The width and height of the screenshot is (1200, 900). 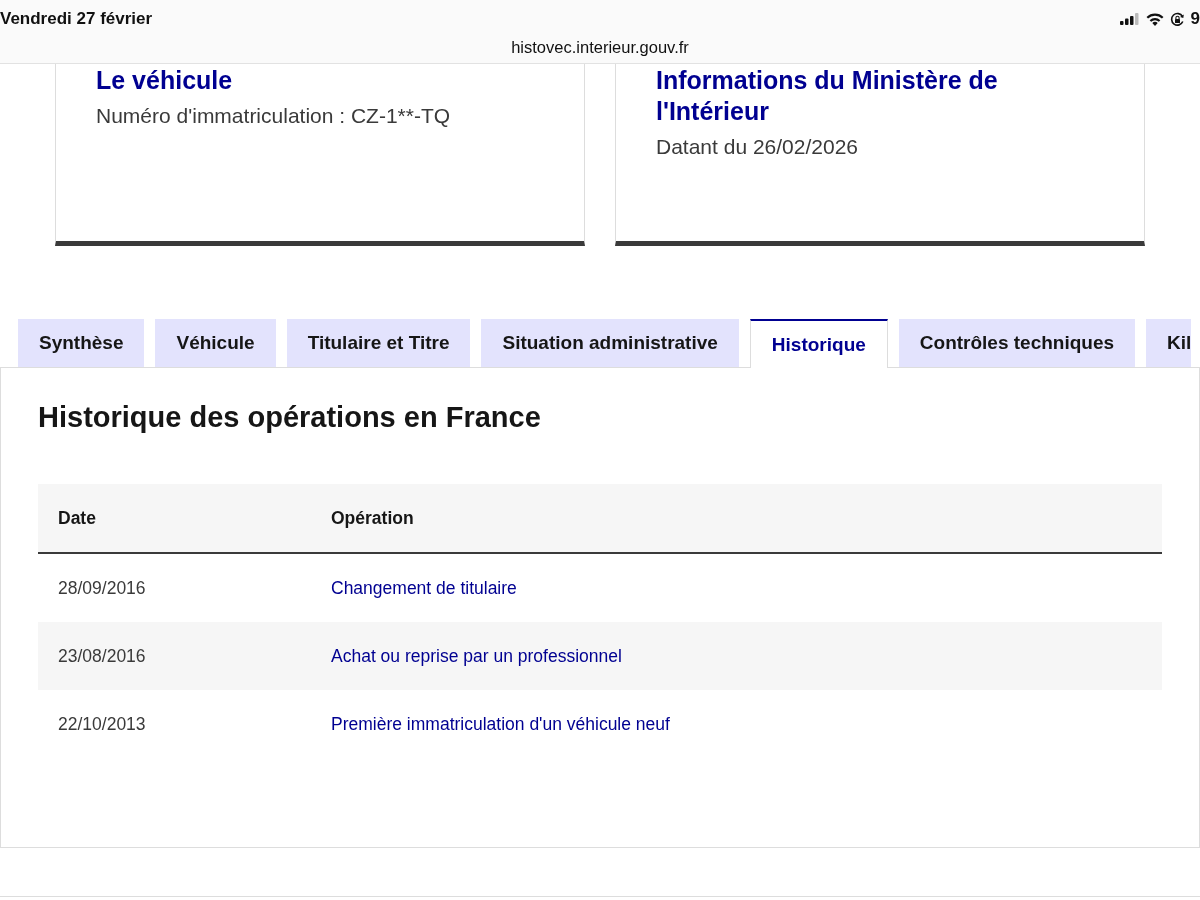 What do you see at coordinates (290, 417) in the screenshot?
I see `section-heading: Historique des opérations en France` at bounding box center [290, 417].